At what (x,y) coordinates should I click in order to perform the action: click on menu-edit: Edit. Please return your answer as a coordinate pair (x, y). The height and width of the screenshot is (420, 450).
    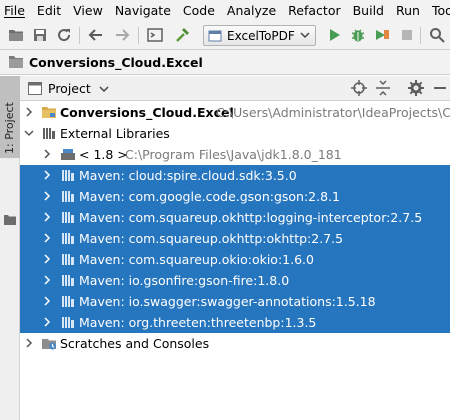
    Looking at the image, I should click on (49, 11).